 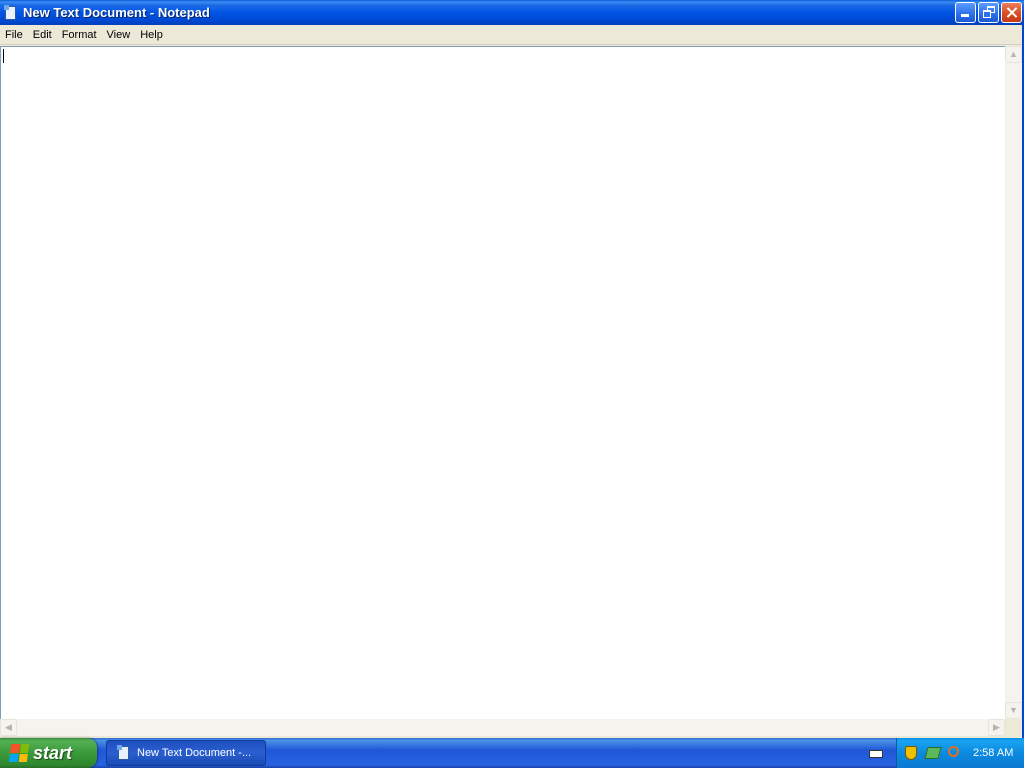 What do you see at coordinates (965, 12) in the screenshot?
I see `minimize-button` at bounding box center [965, 12].